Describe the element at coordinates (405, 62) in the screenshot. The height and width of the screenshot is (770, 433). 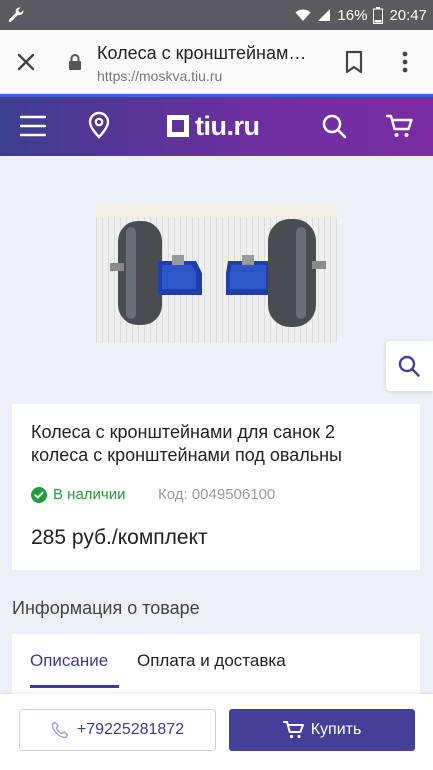
I see `more-options-icon` at that location.